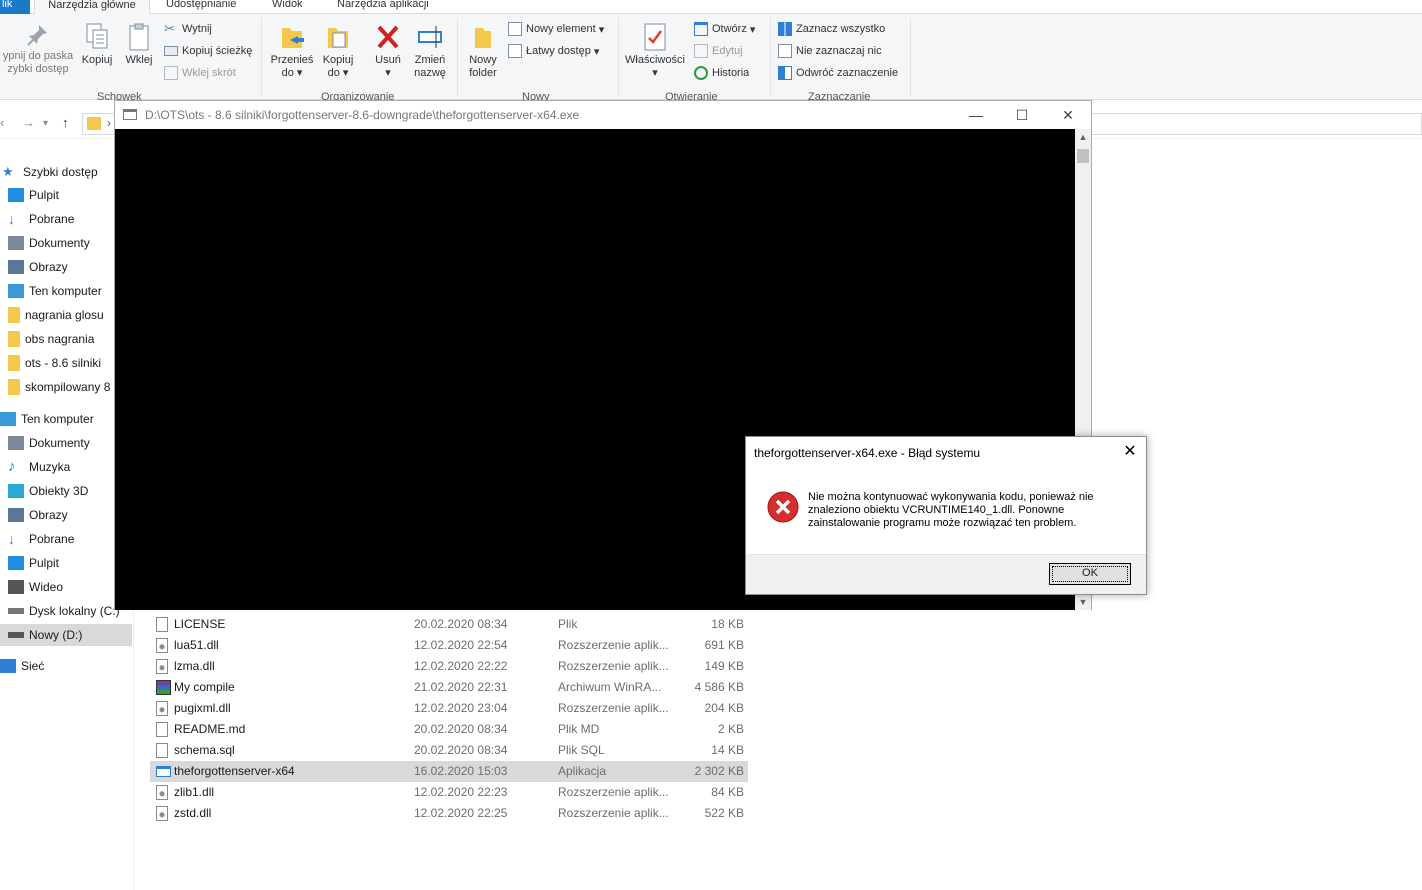 Image resolution: width=1422 pixels, height=890 pixels. Describe the element at coordinates (66, 635) in the screenshot. I see `nav-item: Nowy (D:)` at that location.